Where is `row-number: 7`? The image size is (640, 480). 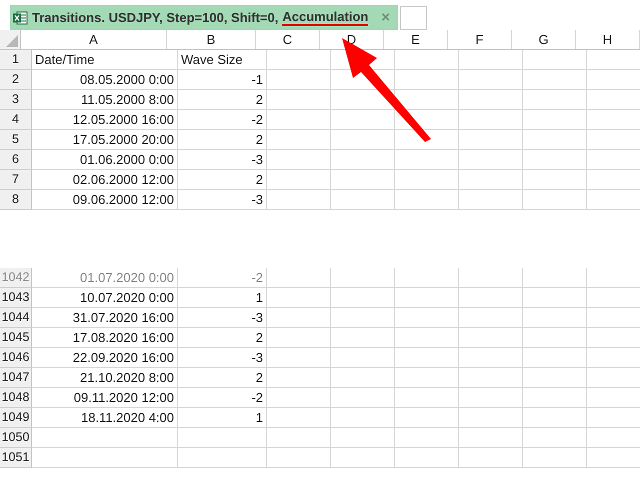
row-number: 7 is located at coordinates (16, 180).